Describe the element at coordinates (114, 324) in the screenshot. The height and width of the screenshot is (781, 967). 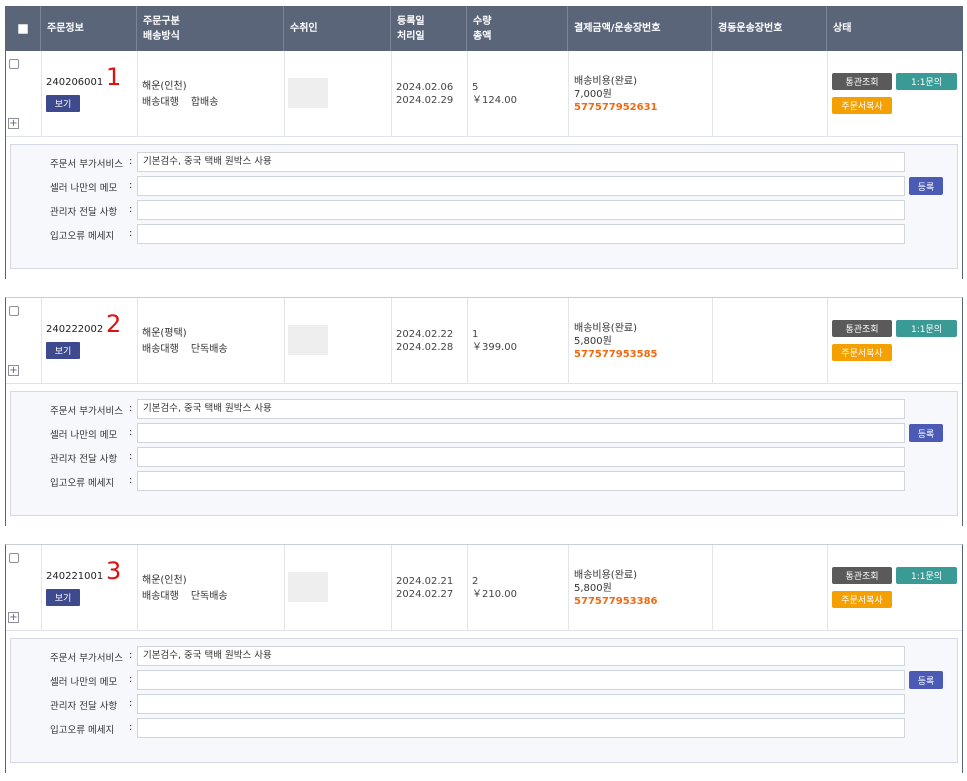
I see `order-marker-number: 2` at that location.